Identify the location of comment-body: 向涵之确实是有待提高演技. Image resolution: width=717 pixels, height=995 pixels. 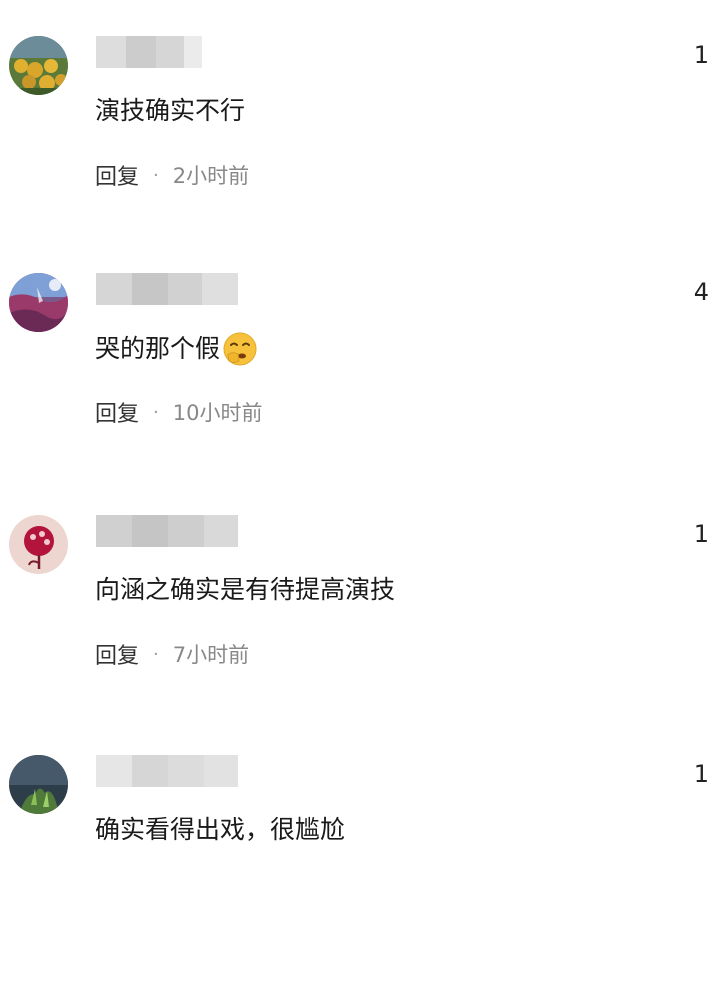
(245, 589).